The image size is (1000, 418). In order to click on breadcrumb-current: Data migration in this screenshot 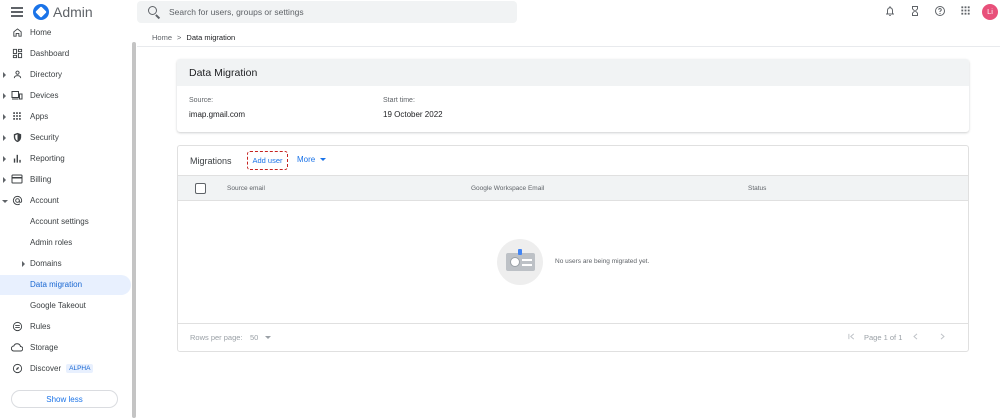, I will do `click(211, 37)`.